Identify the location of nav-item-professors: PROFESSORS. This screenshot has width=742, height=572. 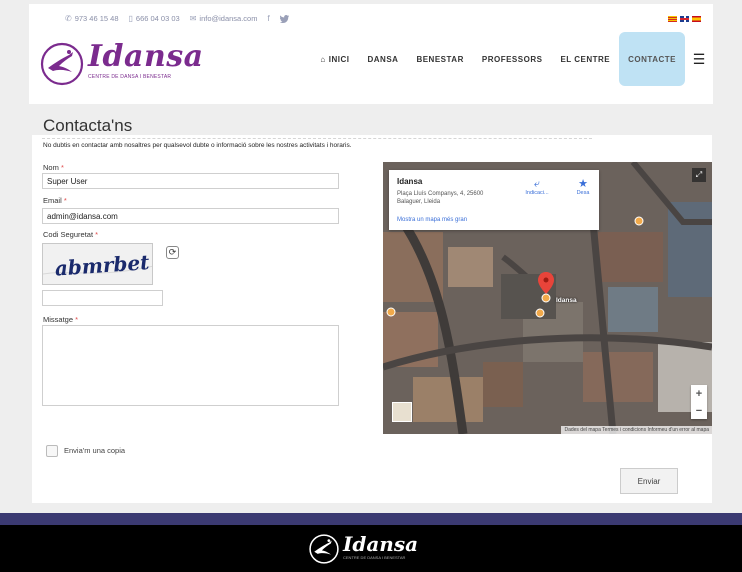
(512, 59).